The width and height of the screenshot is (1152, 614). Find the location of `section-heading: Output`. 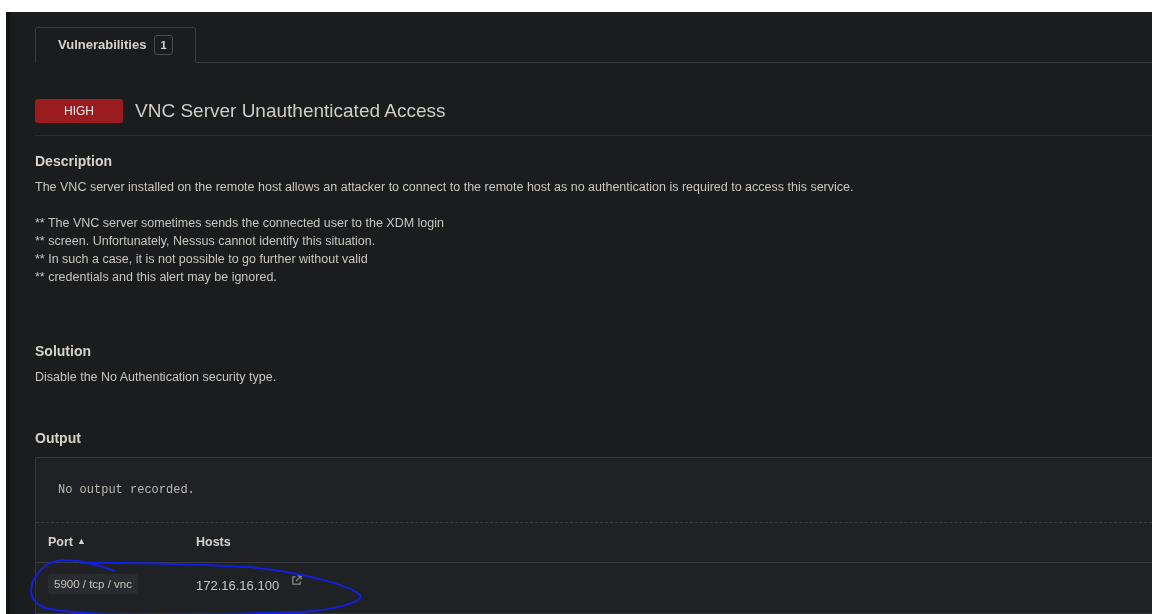

section-heading: Output is located at coordinates (58, 438).